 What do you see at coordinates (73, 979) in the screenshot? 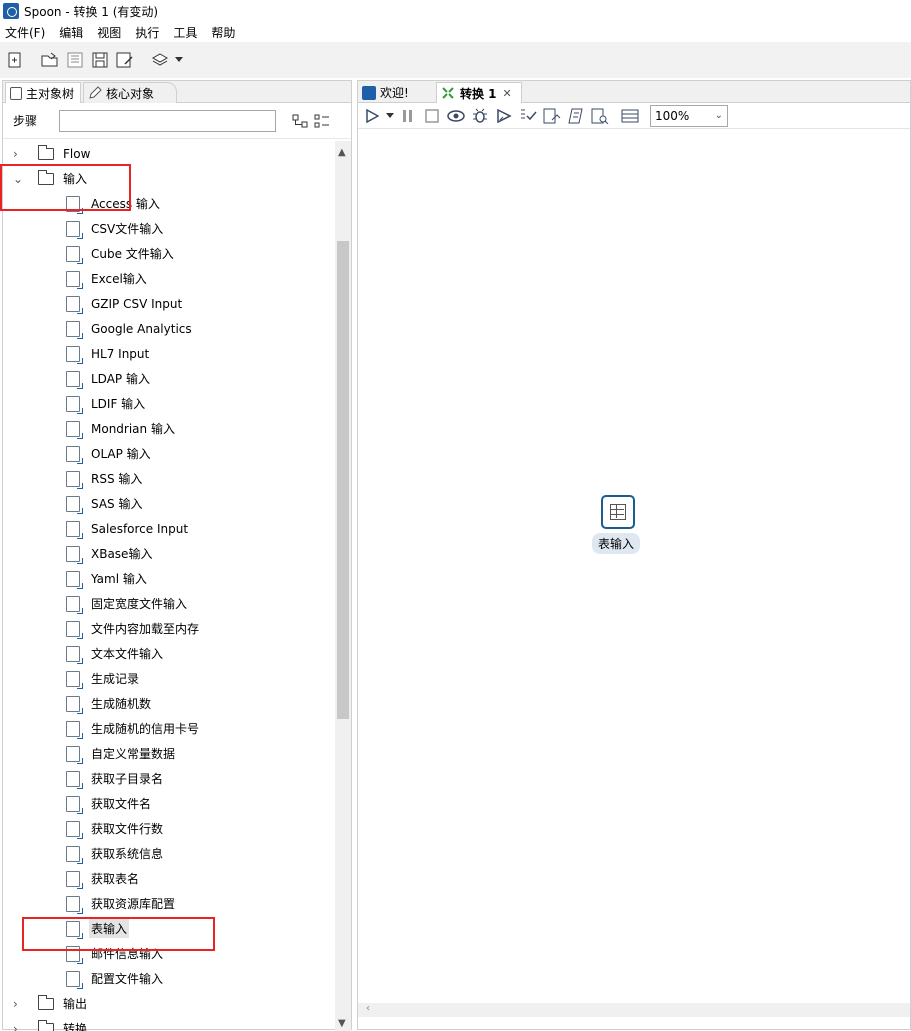
I see `properties-input-icon` at bounding box center [73, 979].